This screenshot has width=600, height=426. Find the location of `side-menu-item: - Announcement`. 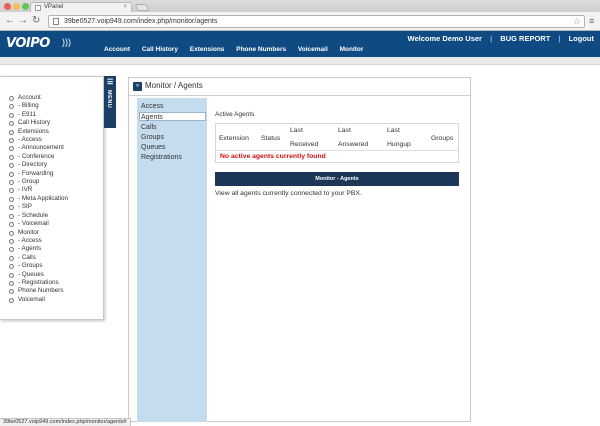

side-menu-item: - Announcement is located at coordinates (38, 148).